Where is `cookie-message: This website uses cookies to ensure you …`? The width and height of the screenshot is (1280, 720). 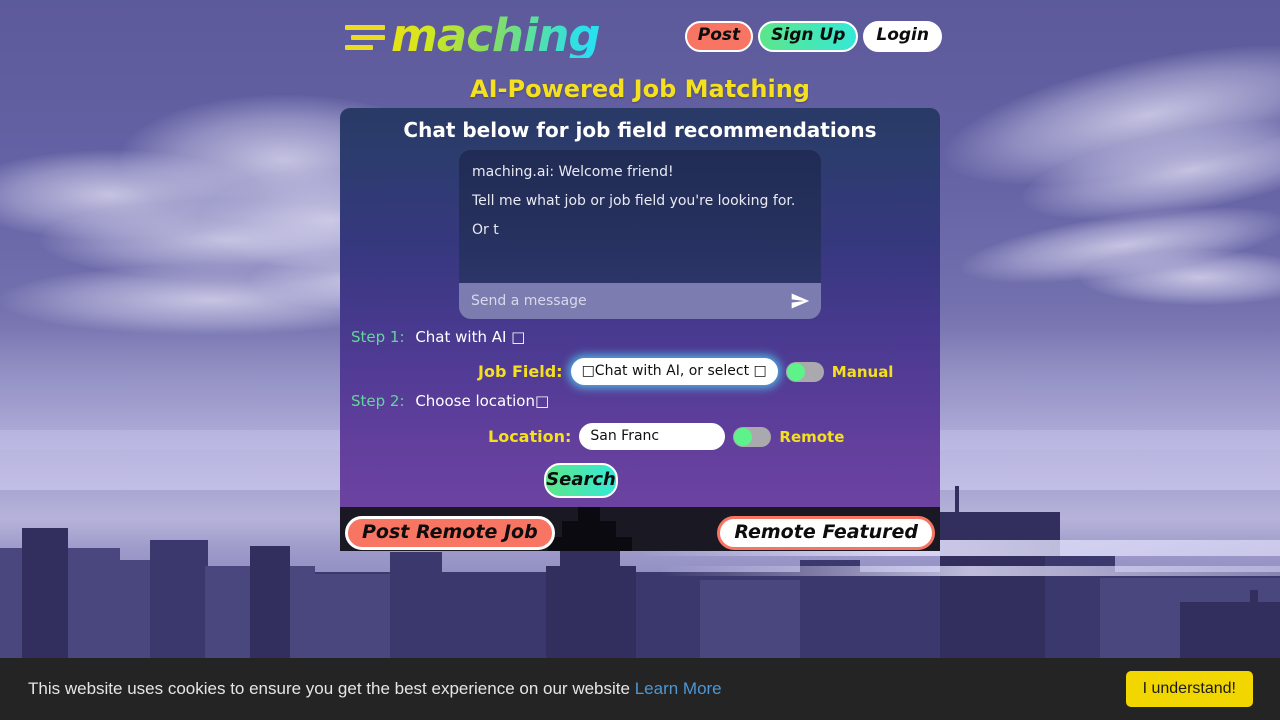 cookie-message: This website uses cookies to ensure you … is located at coordinates (375, 689).